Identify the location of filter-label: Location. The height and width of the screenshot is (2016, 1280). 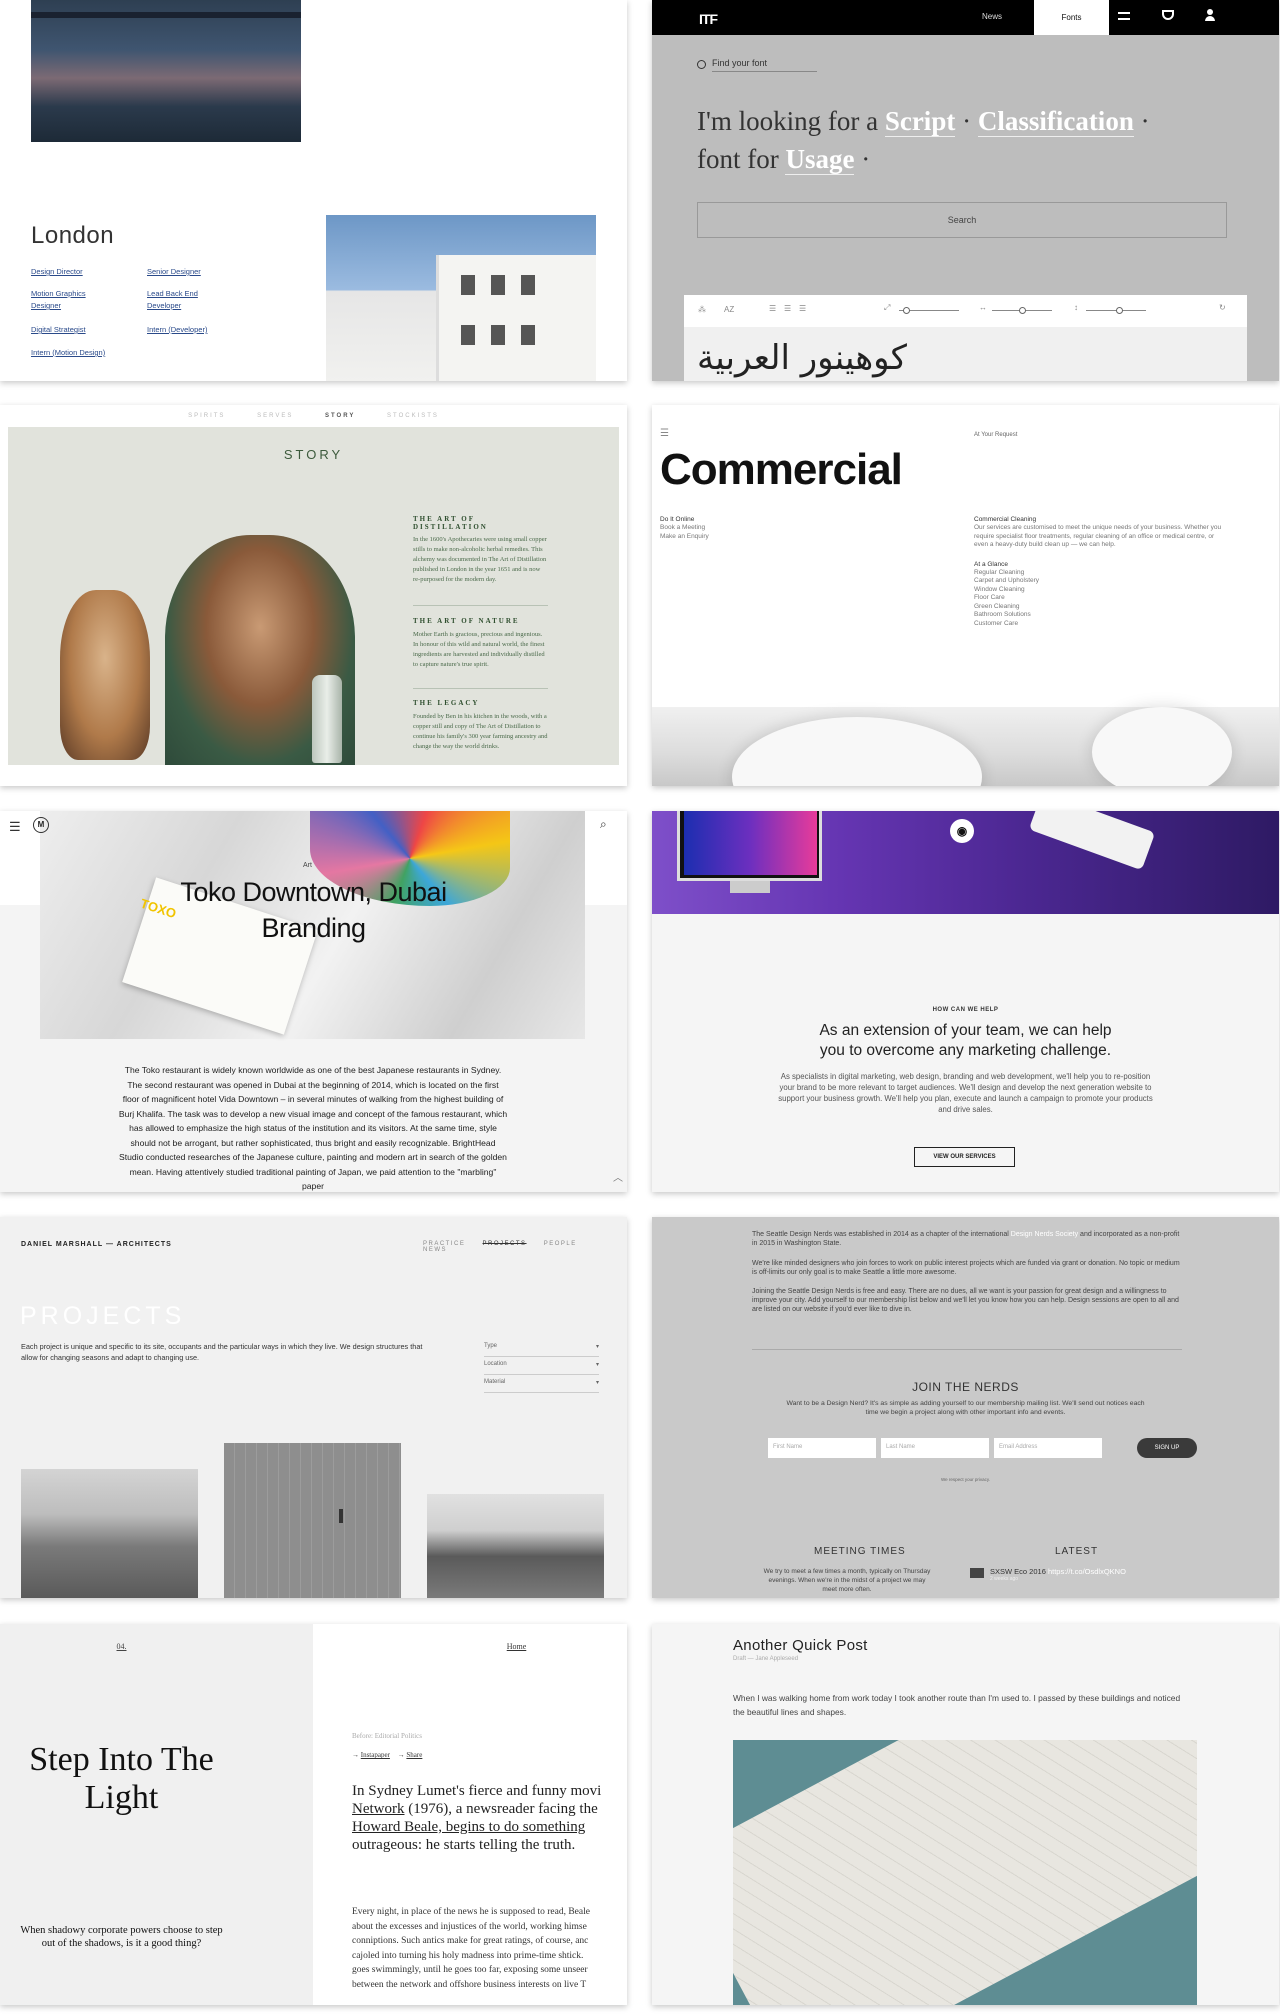
(495, 1364).